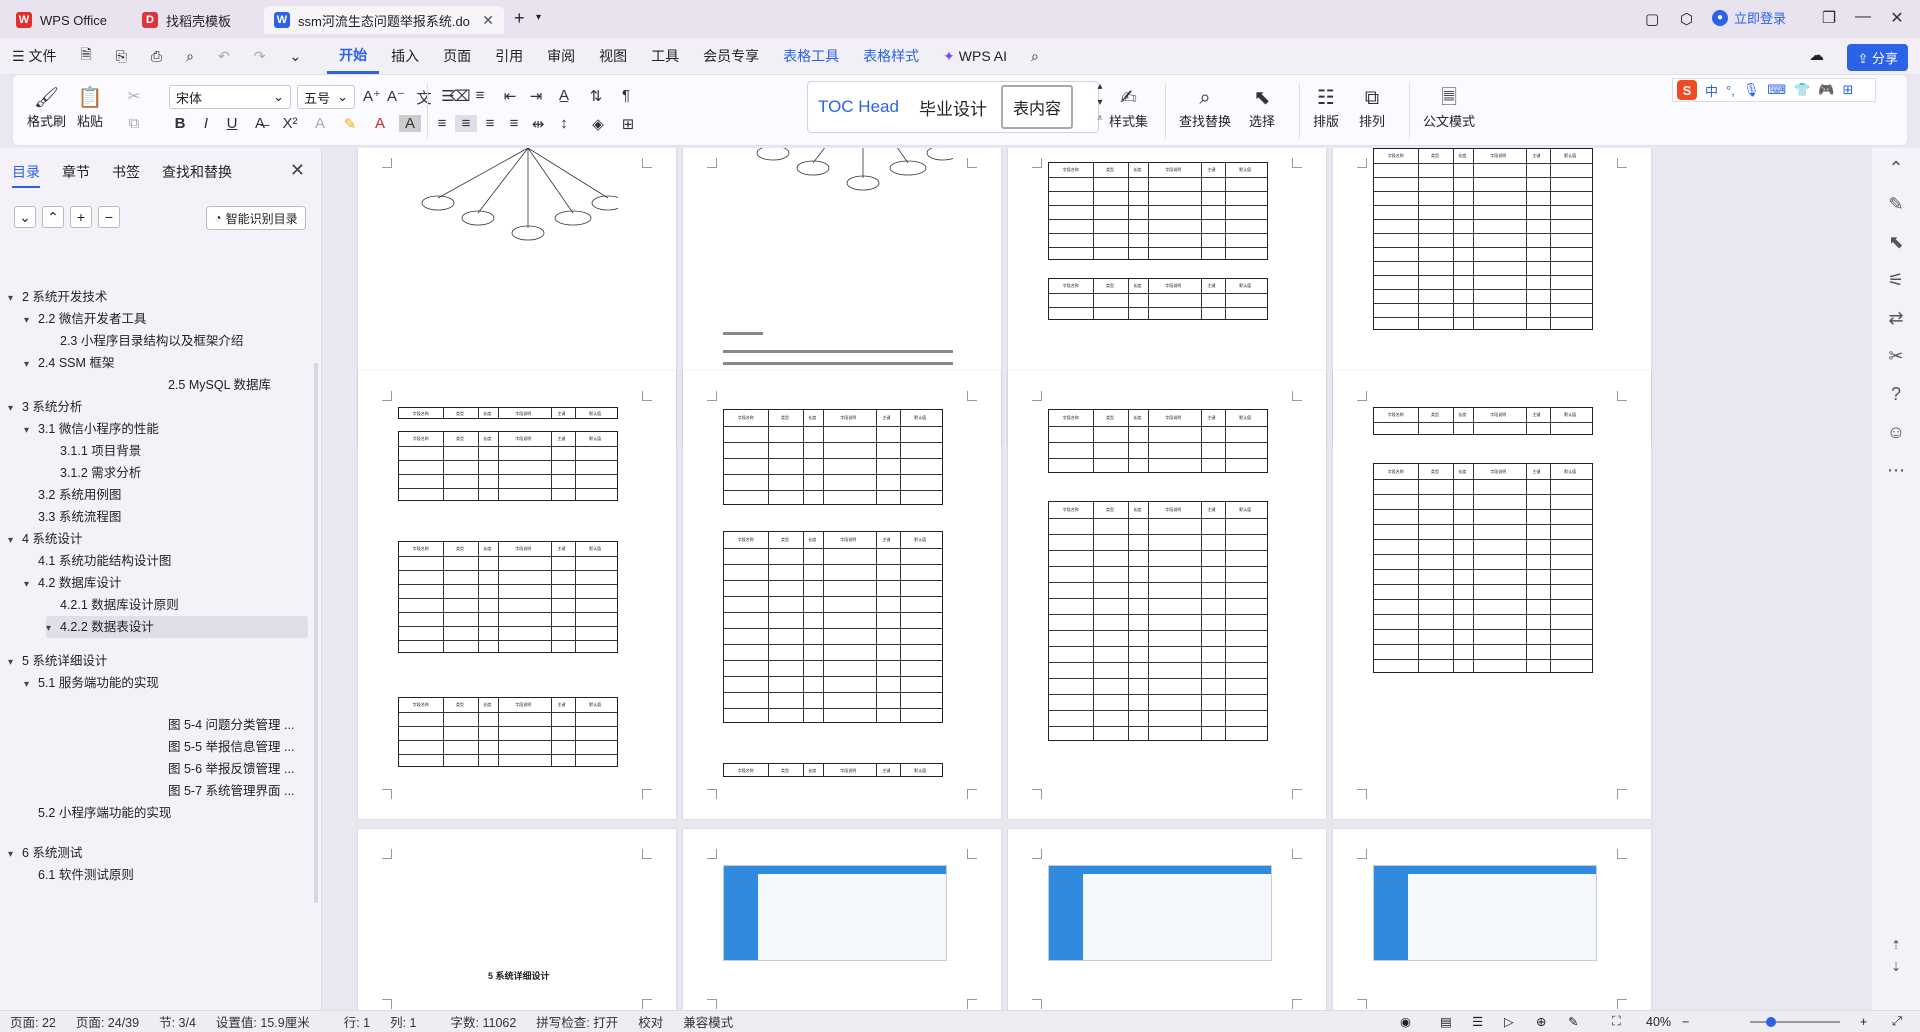 The width and height of the screenshot is (1920, 1032). I want to click on play-icon: ▷, so click(1509, 1021).